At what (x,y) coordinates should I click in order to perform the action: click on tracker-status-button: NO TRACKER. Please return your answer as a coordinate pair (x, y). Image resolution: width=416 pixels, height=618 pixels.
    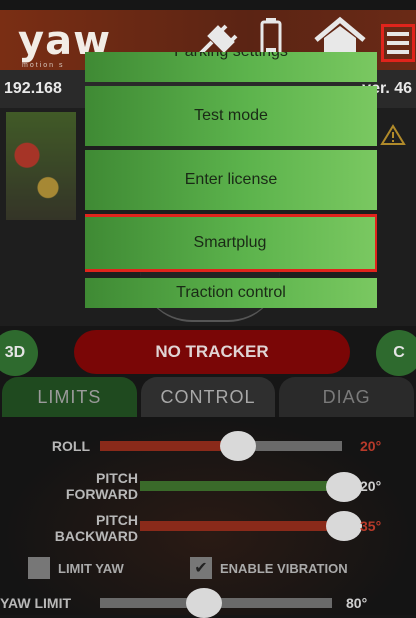
    Looking at the image, I should click on (212, 352).